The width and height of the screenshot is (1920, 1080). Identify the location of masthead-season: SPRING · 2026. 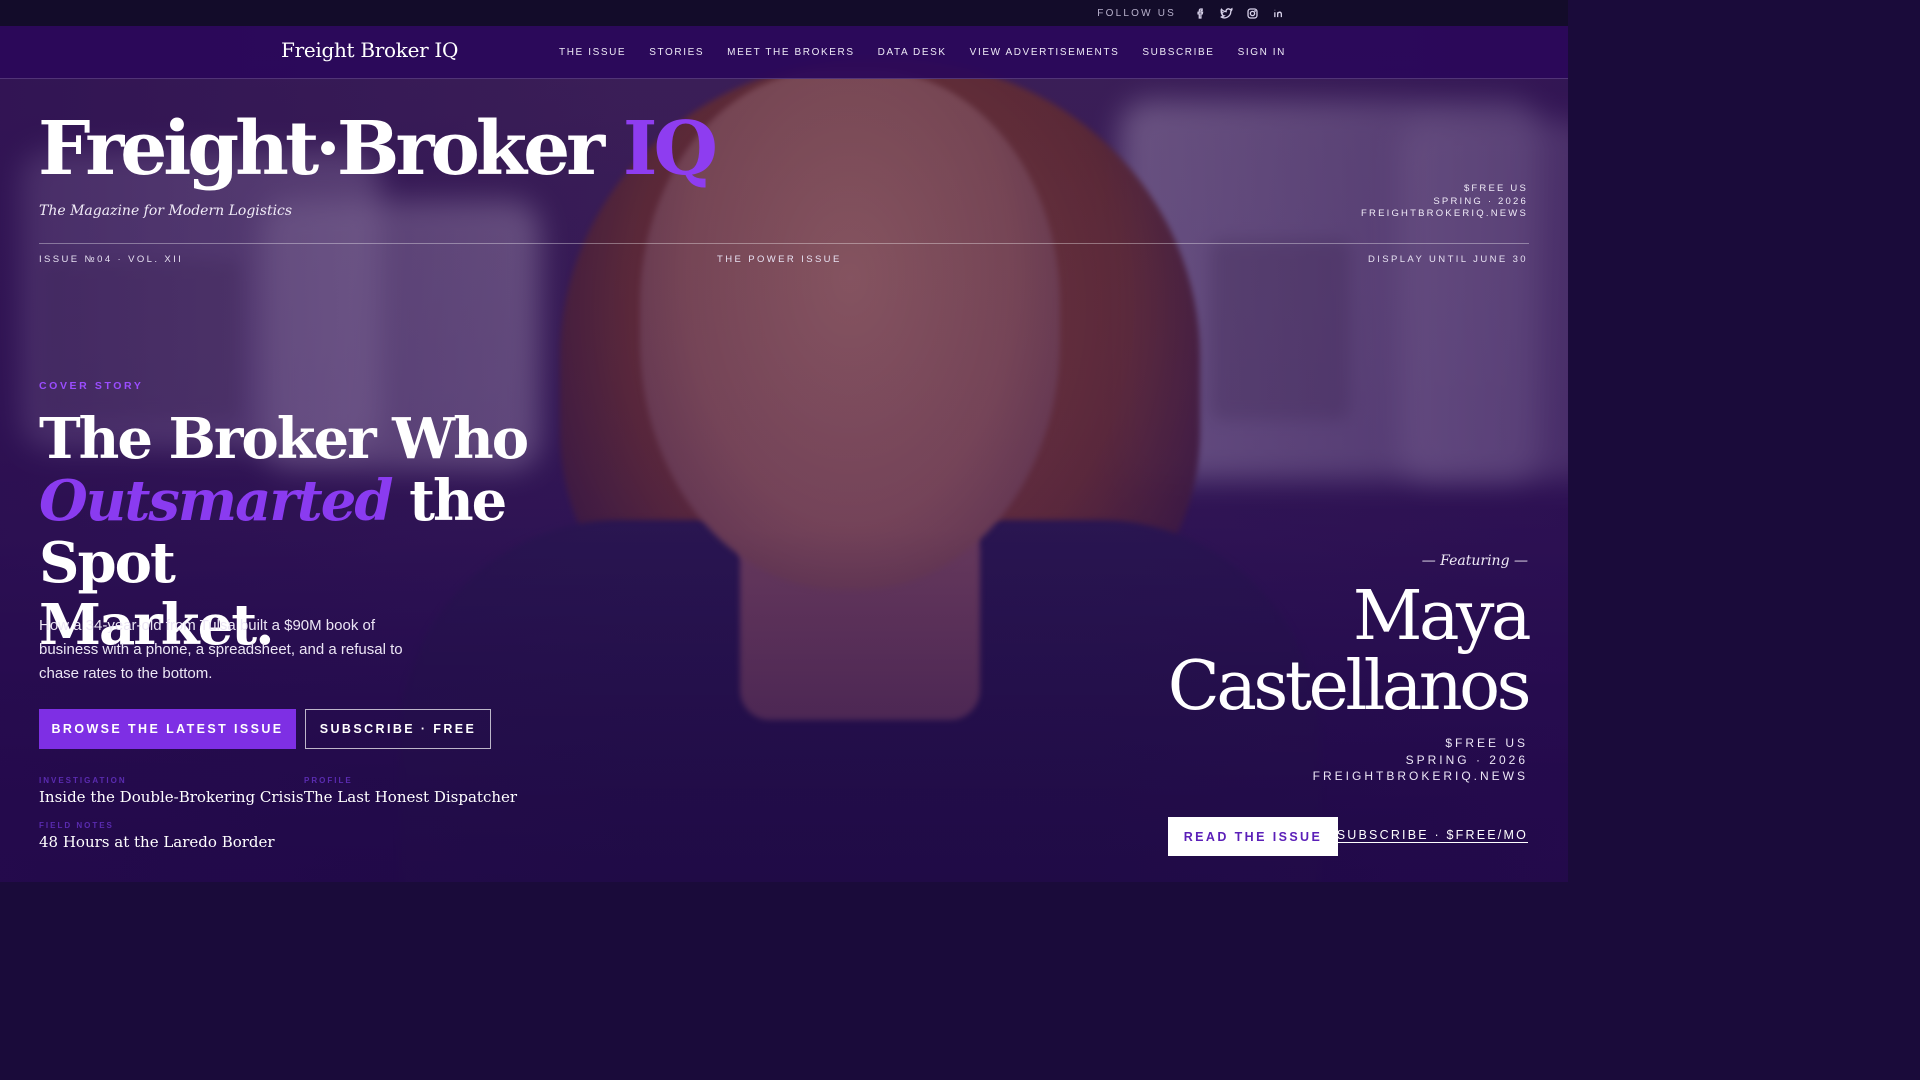
(1480, 201).